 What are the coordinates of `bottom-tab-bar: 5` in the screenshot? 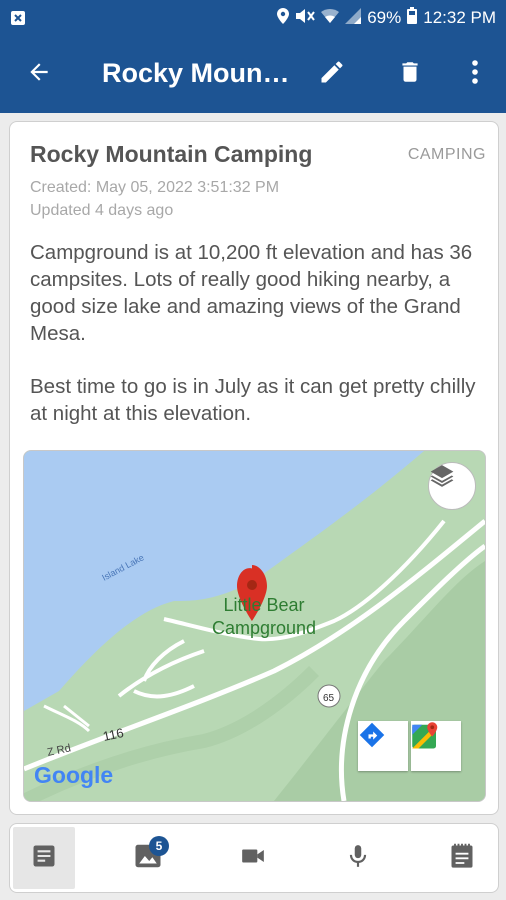 It's located at (254, 858).